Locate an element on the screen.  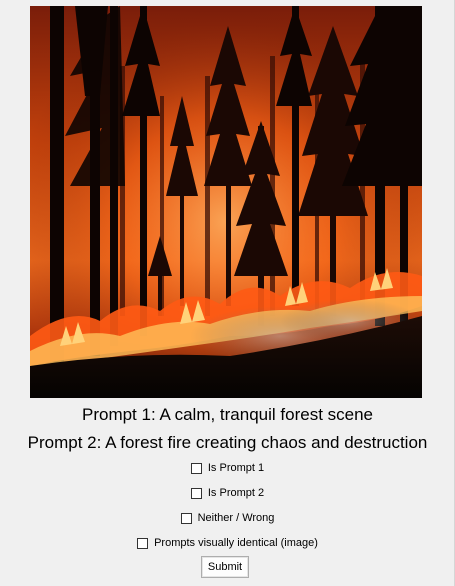
option-is-prompt-1: Is Prompt 1 is located at coordinates (227, 468).